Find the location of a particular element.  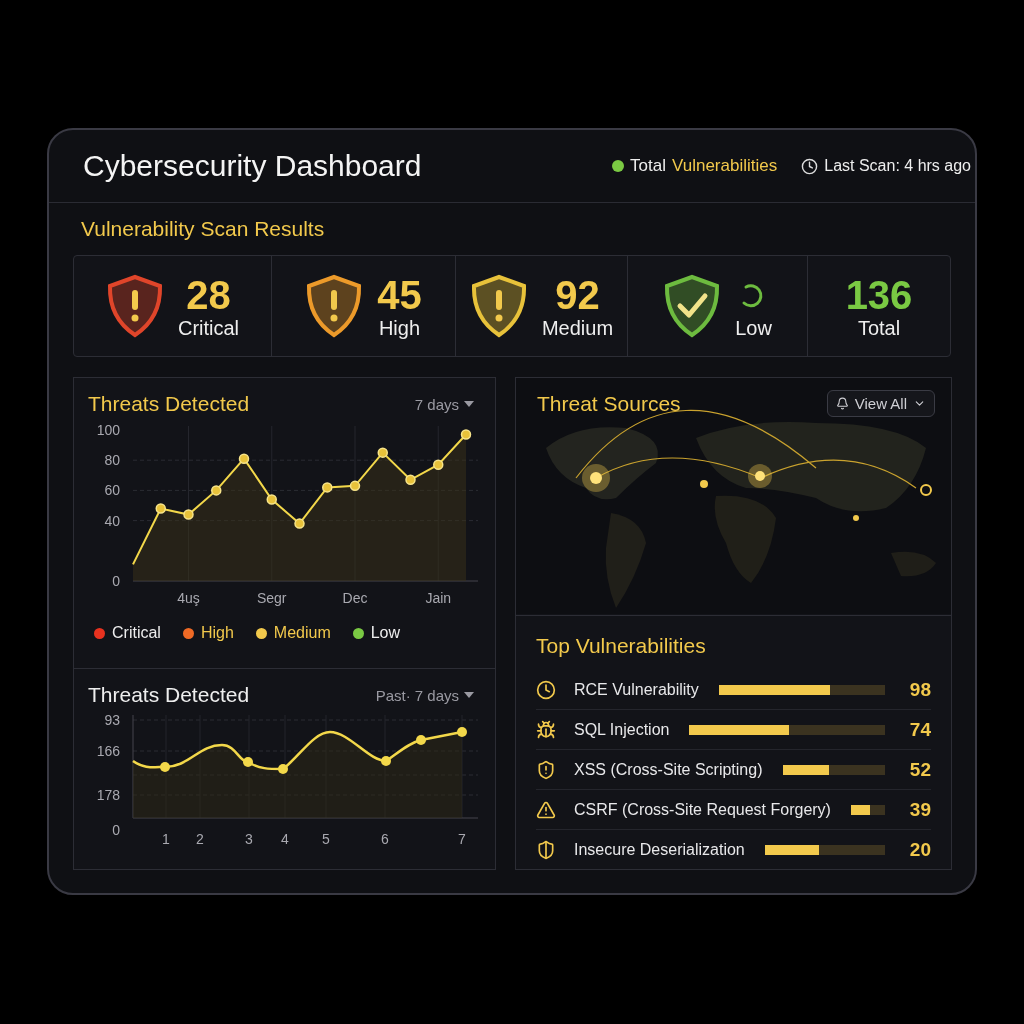

vulnerability-name: XSS (Cross-Site Scripting) is located at coordinates (668, 769).